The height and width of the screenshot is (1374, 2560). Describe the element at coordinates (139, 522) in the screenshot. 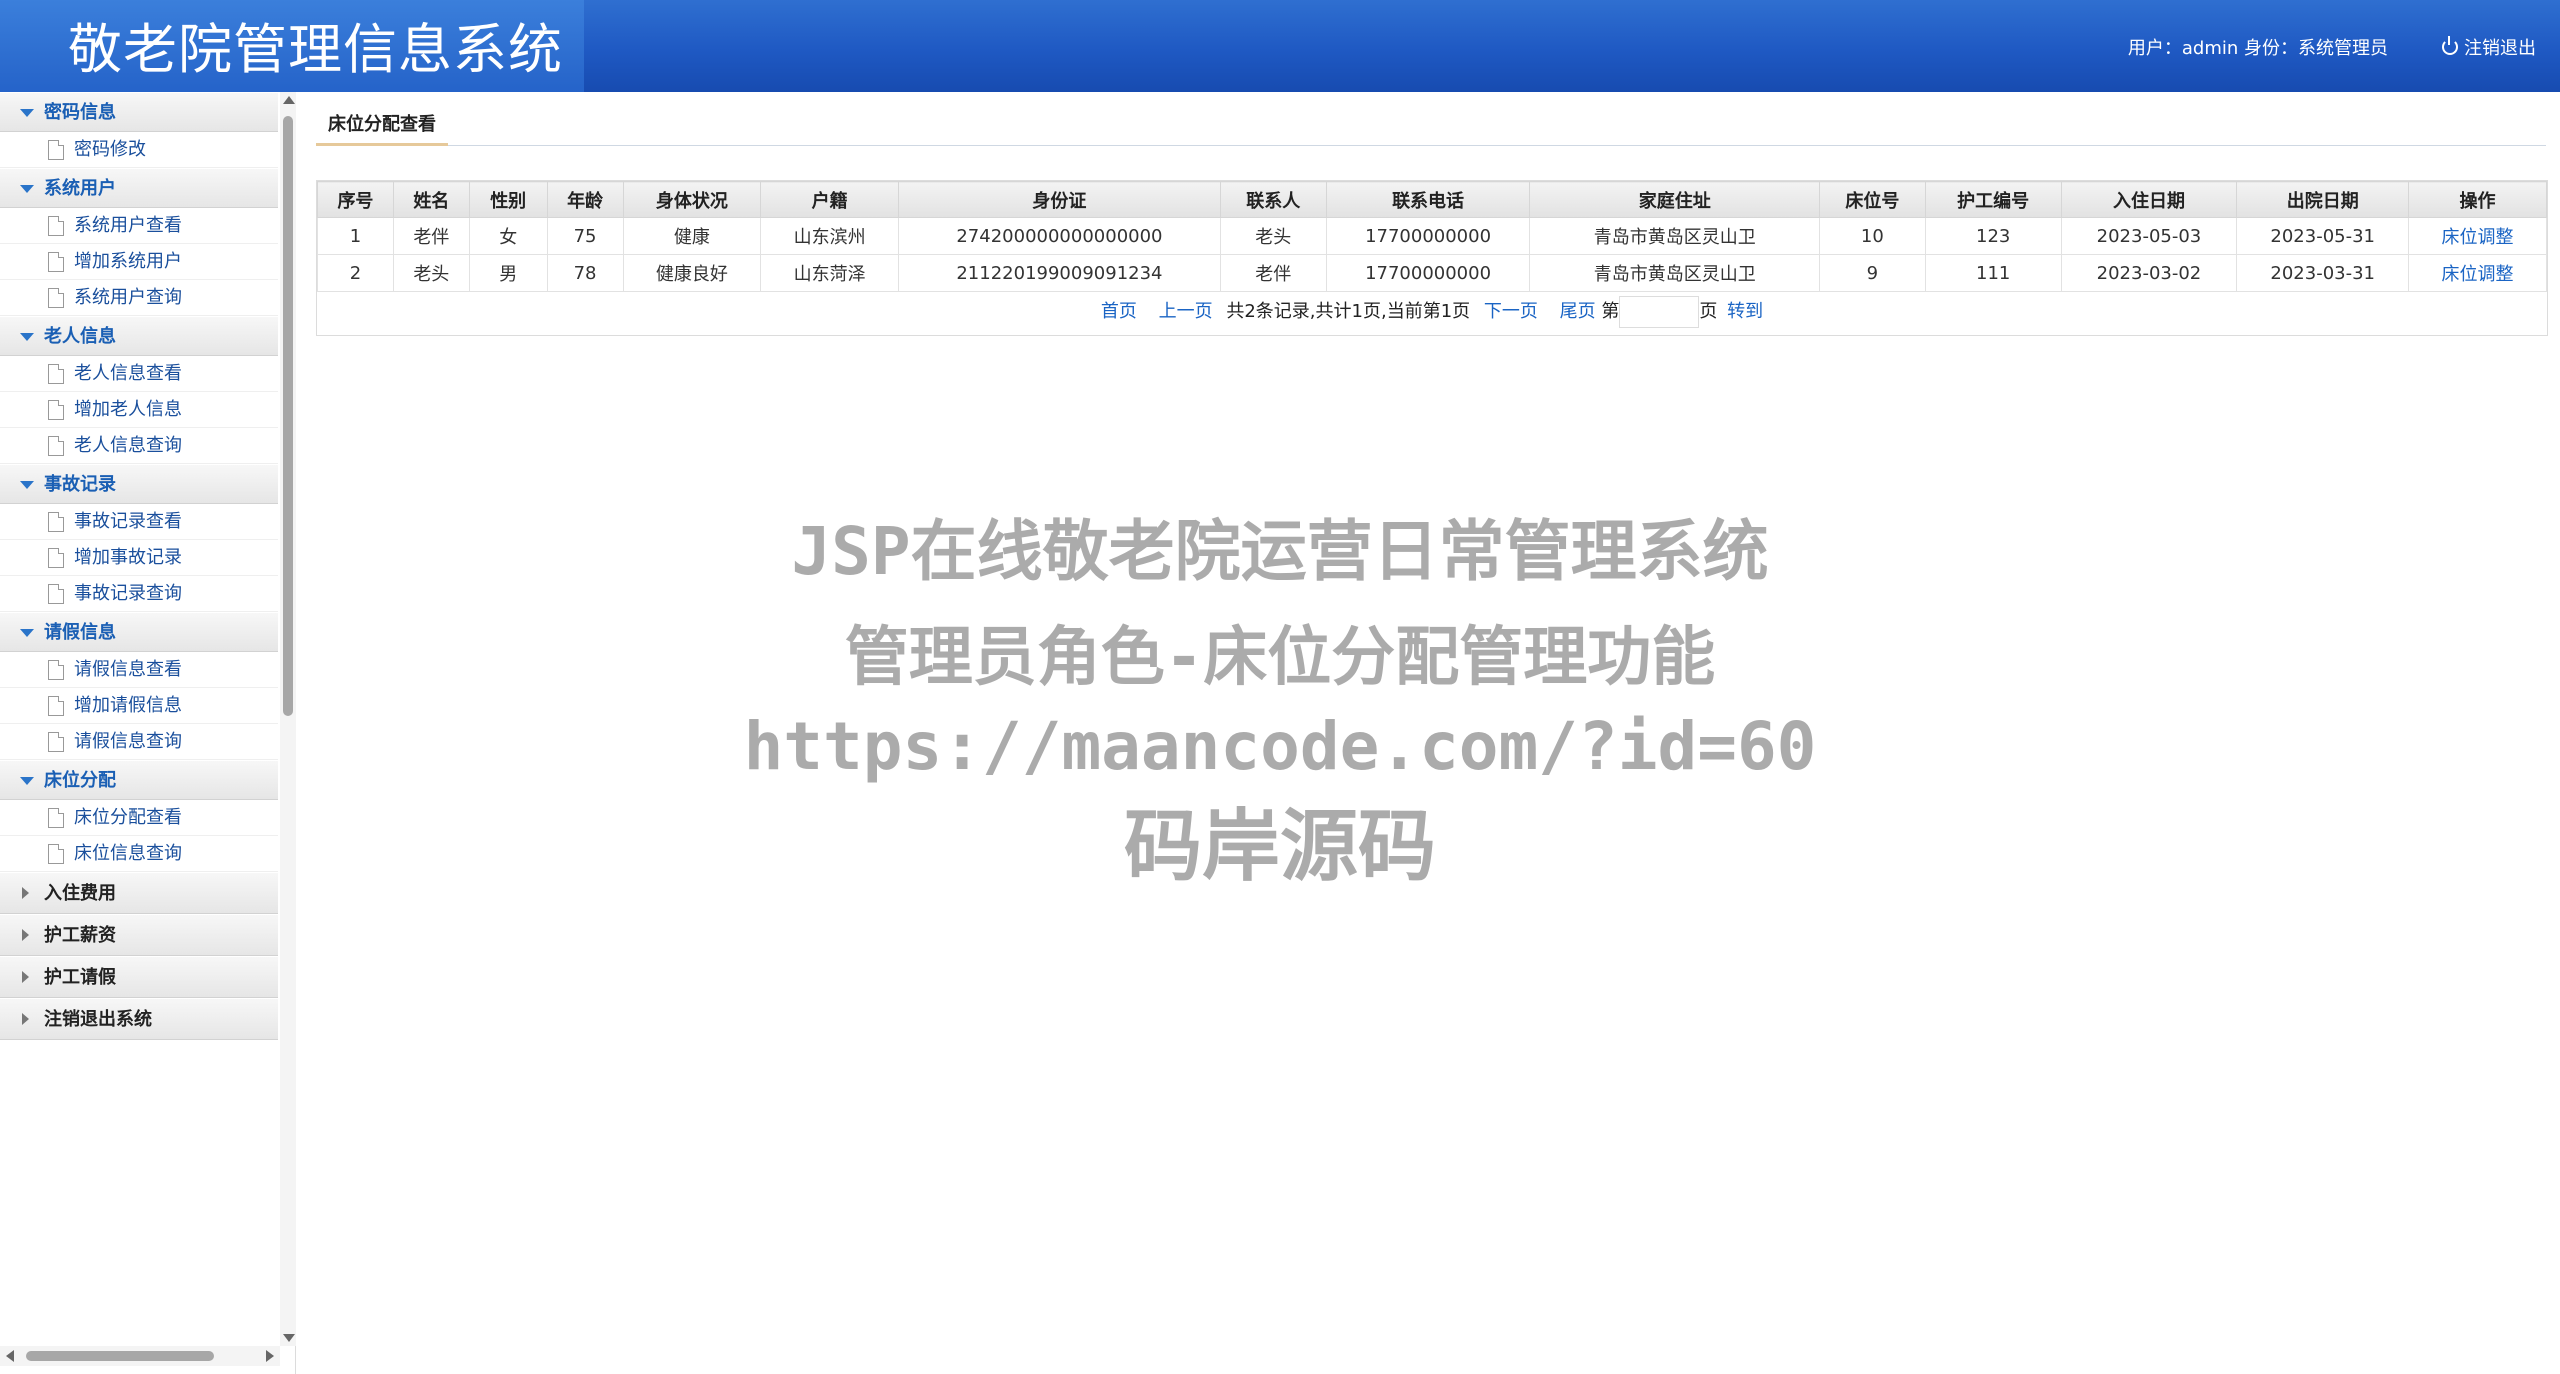

I see `sidebar-item-accident-view: 事故记录查看` at that location.